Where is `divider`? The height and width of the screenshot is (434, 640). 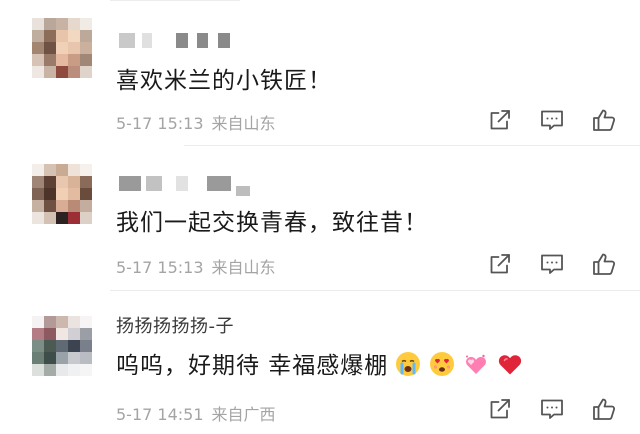
divider is located at coordinates (175, 0).